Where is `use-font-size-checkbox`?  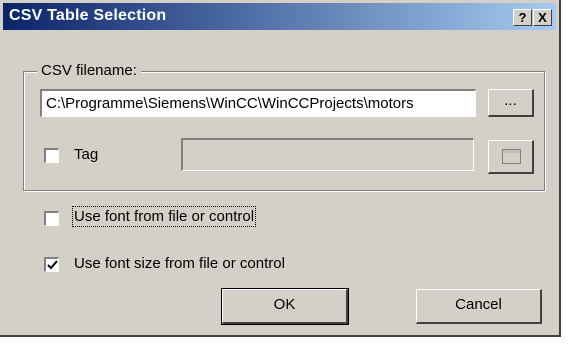
use-font-size-checkbox is located at coordinates (51, 264).